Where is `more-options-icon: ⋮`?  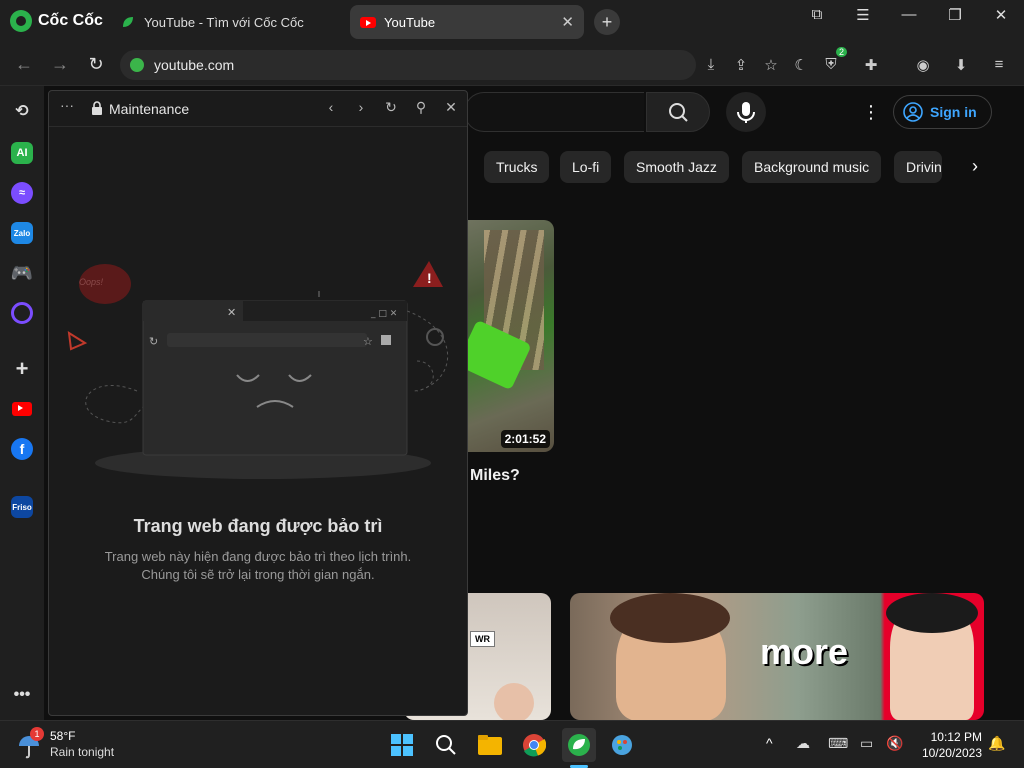
more-options-icon: ⋮ is located at coordinates (871, 112).